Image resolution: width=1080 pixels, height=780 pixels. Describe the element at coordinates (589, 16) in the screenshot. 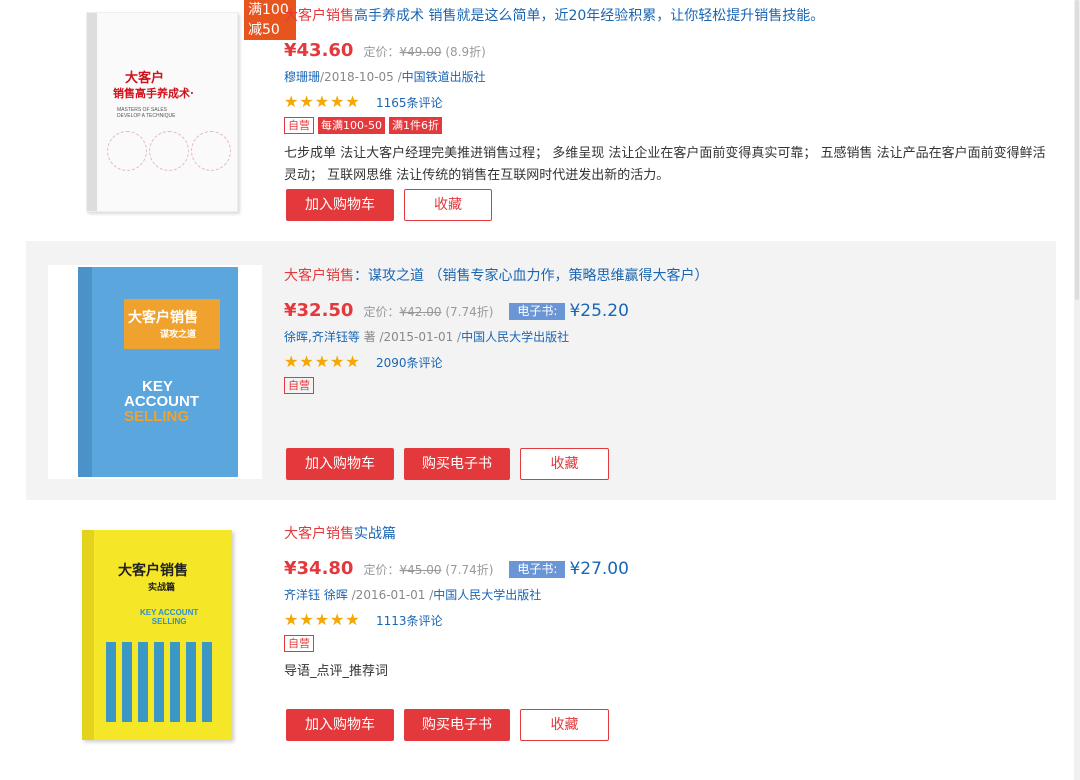

I see `title-rest: 高手养成术 销售就是这么简单，近20年经验积累，让你轻松提升销售技能。` at that location.